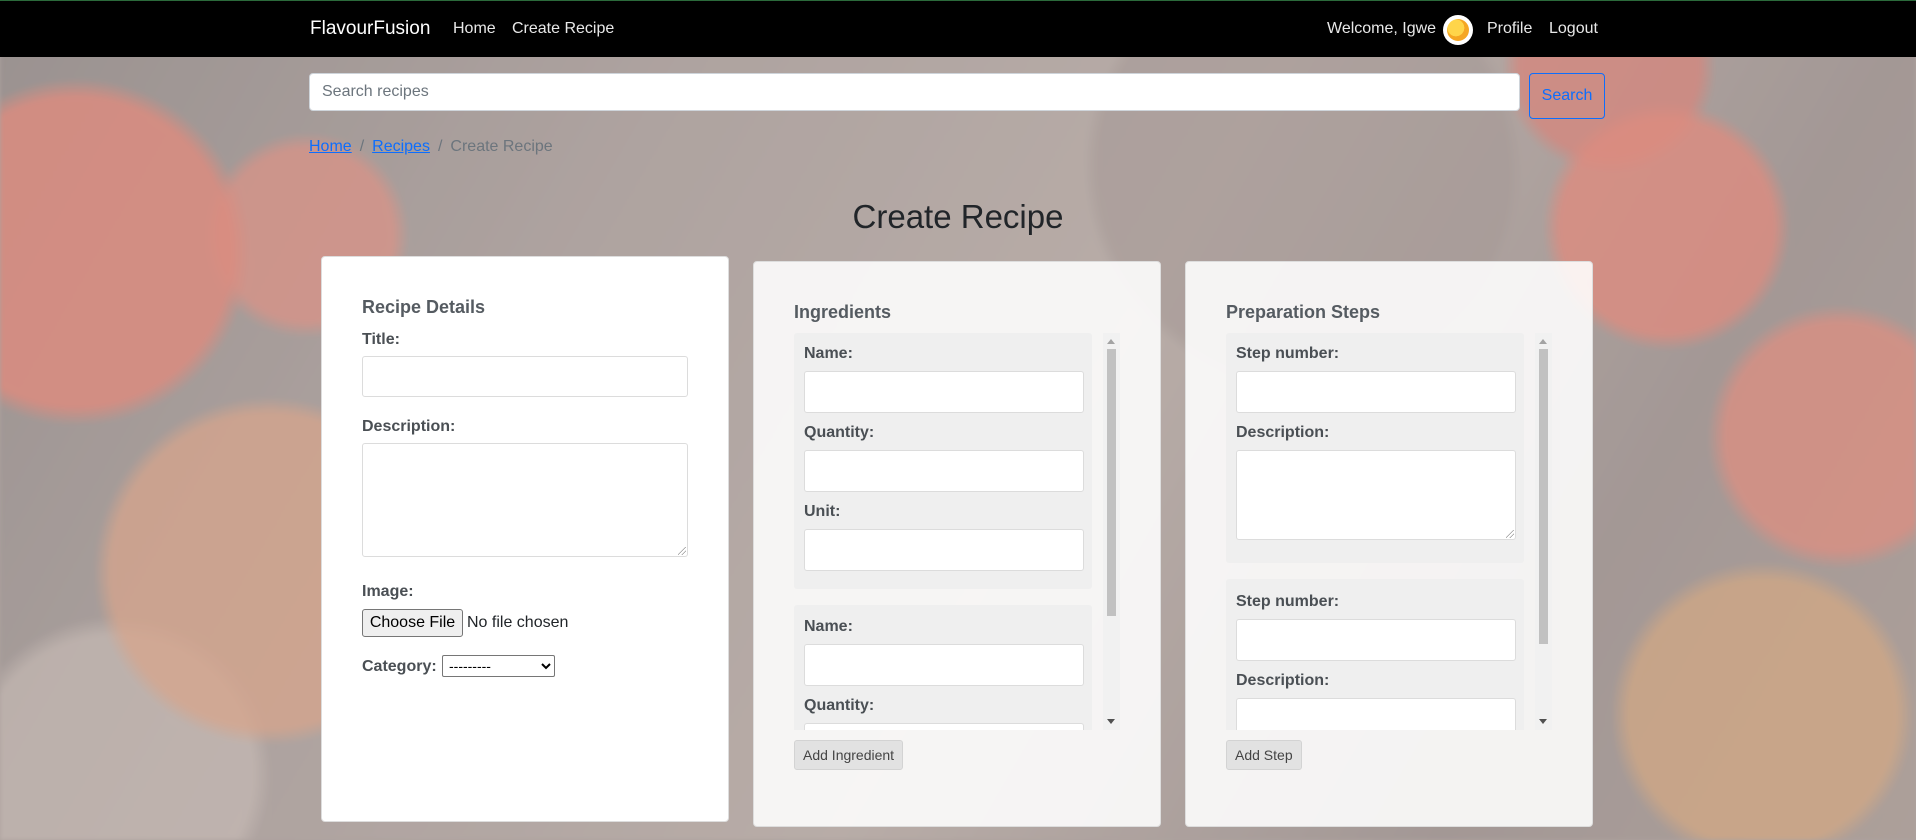 Image resolution: width=1916 pixels, height=840 pixels. What do you see at coordinates (330, 147) in the screenshot?
I see `breadcrumb-home: Home` at bounding box center [330, 147].